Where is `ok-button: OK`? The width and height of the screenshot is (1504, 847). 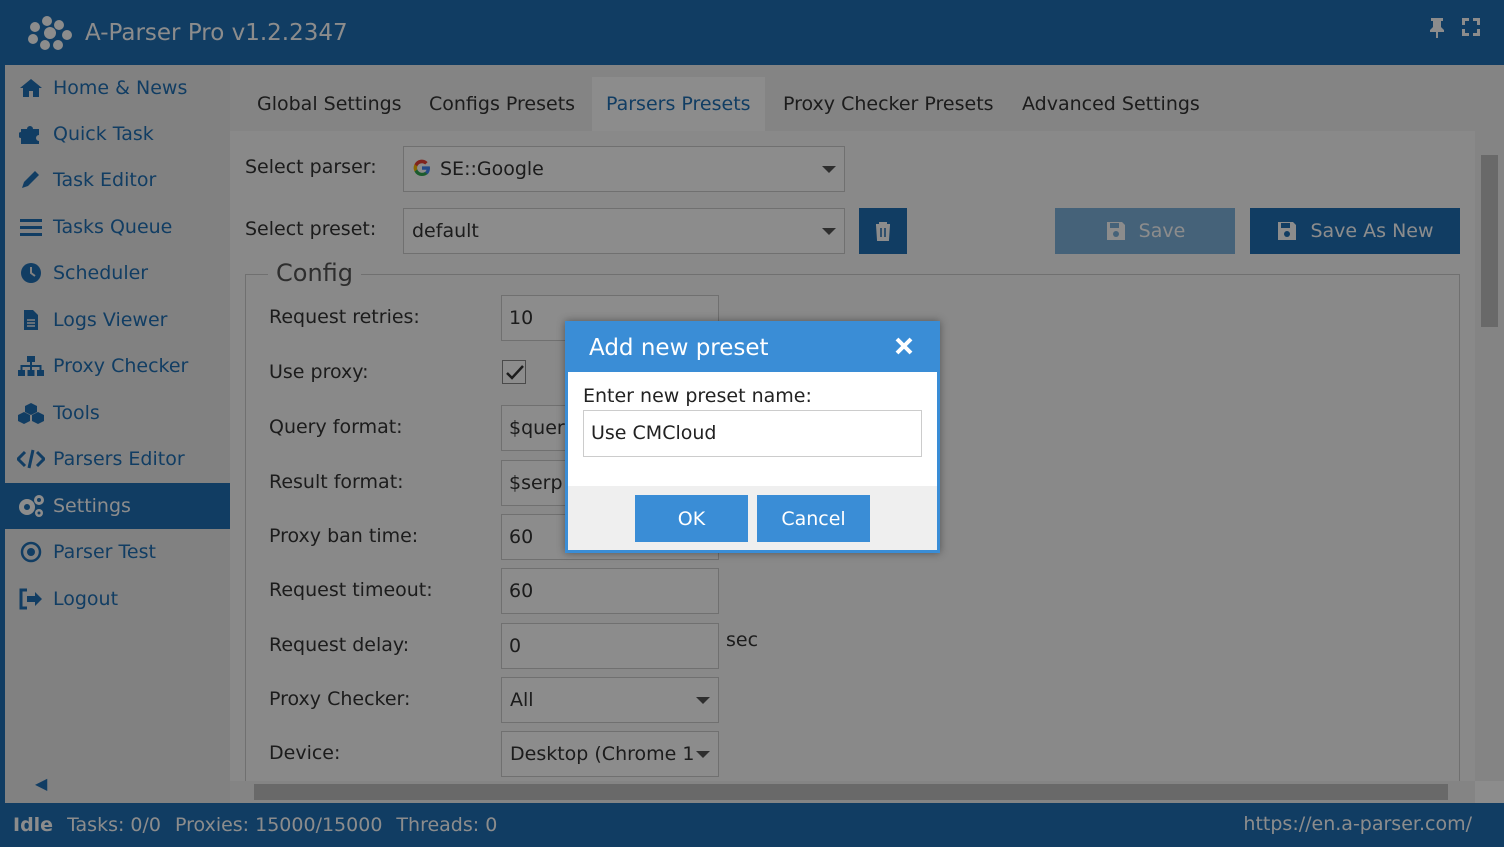
ok-button: OK is located at coordinates (691, 518).